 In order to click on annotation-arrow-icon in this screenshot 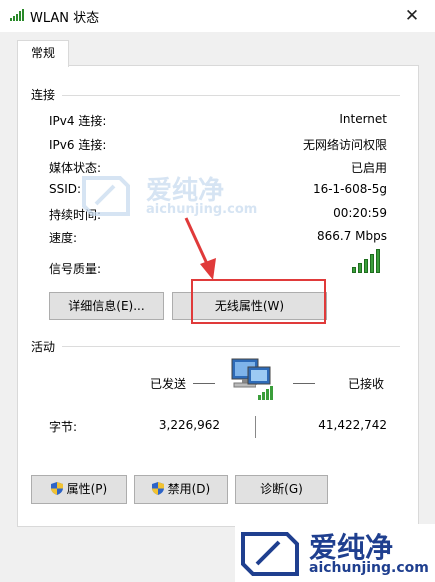, I will do `click(200, 248)`.